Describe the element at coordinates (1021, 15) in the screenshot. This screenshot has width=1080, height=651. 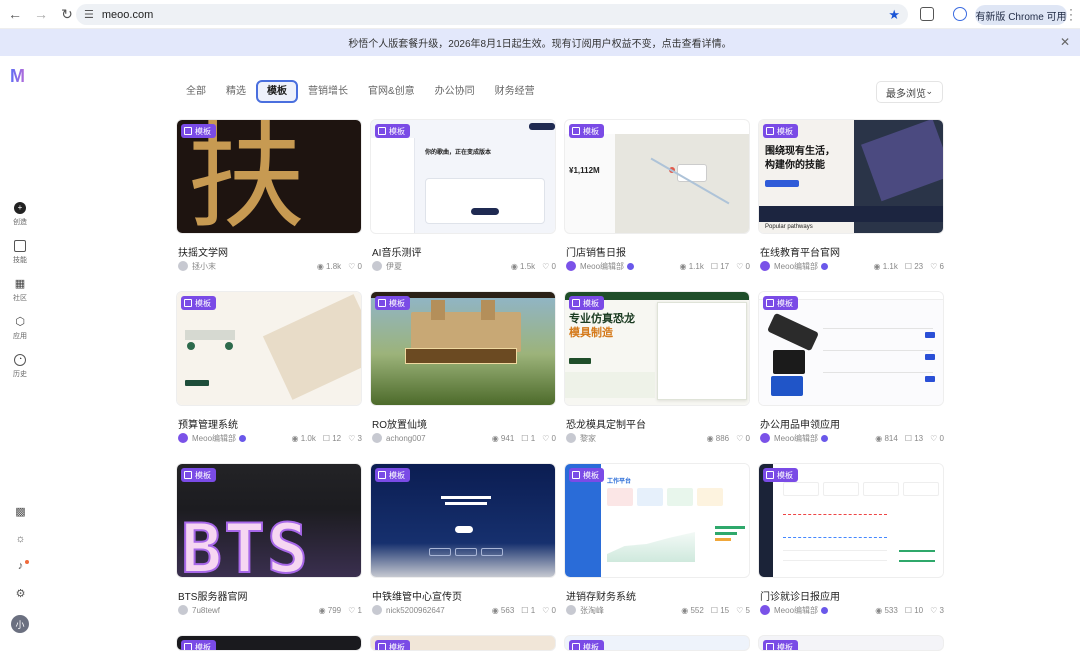
I see `chrome-update-button: 有新版 Chrome 可用` at that location.